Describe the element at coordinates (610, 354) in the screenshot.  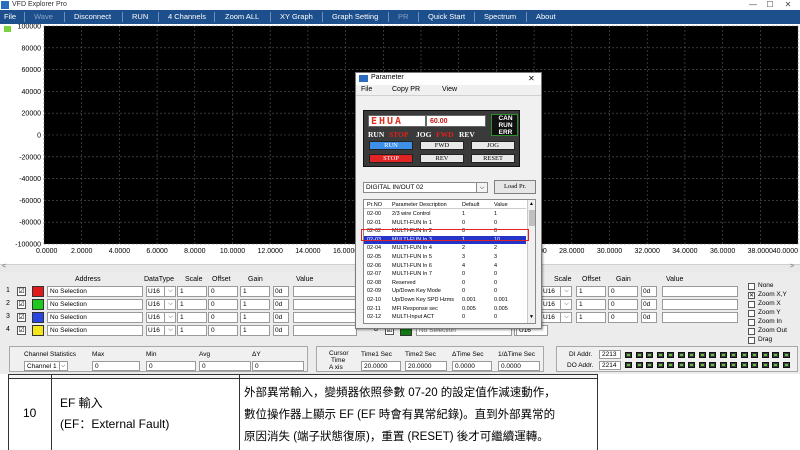
I see `di-address-field: 2213` at that location.